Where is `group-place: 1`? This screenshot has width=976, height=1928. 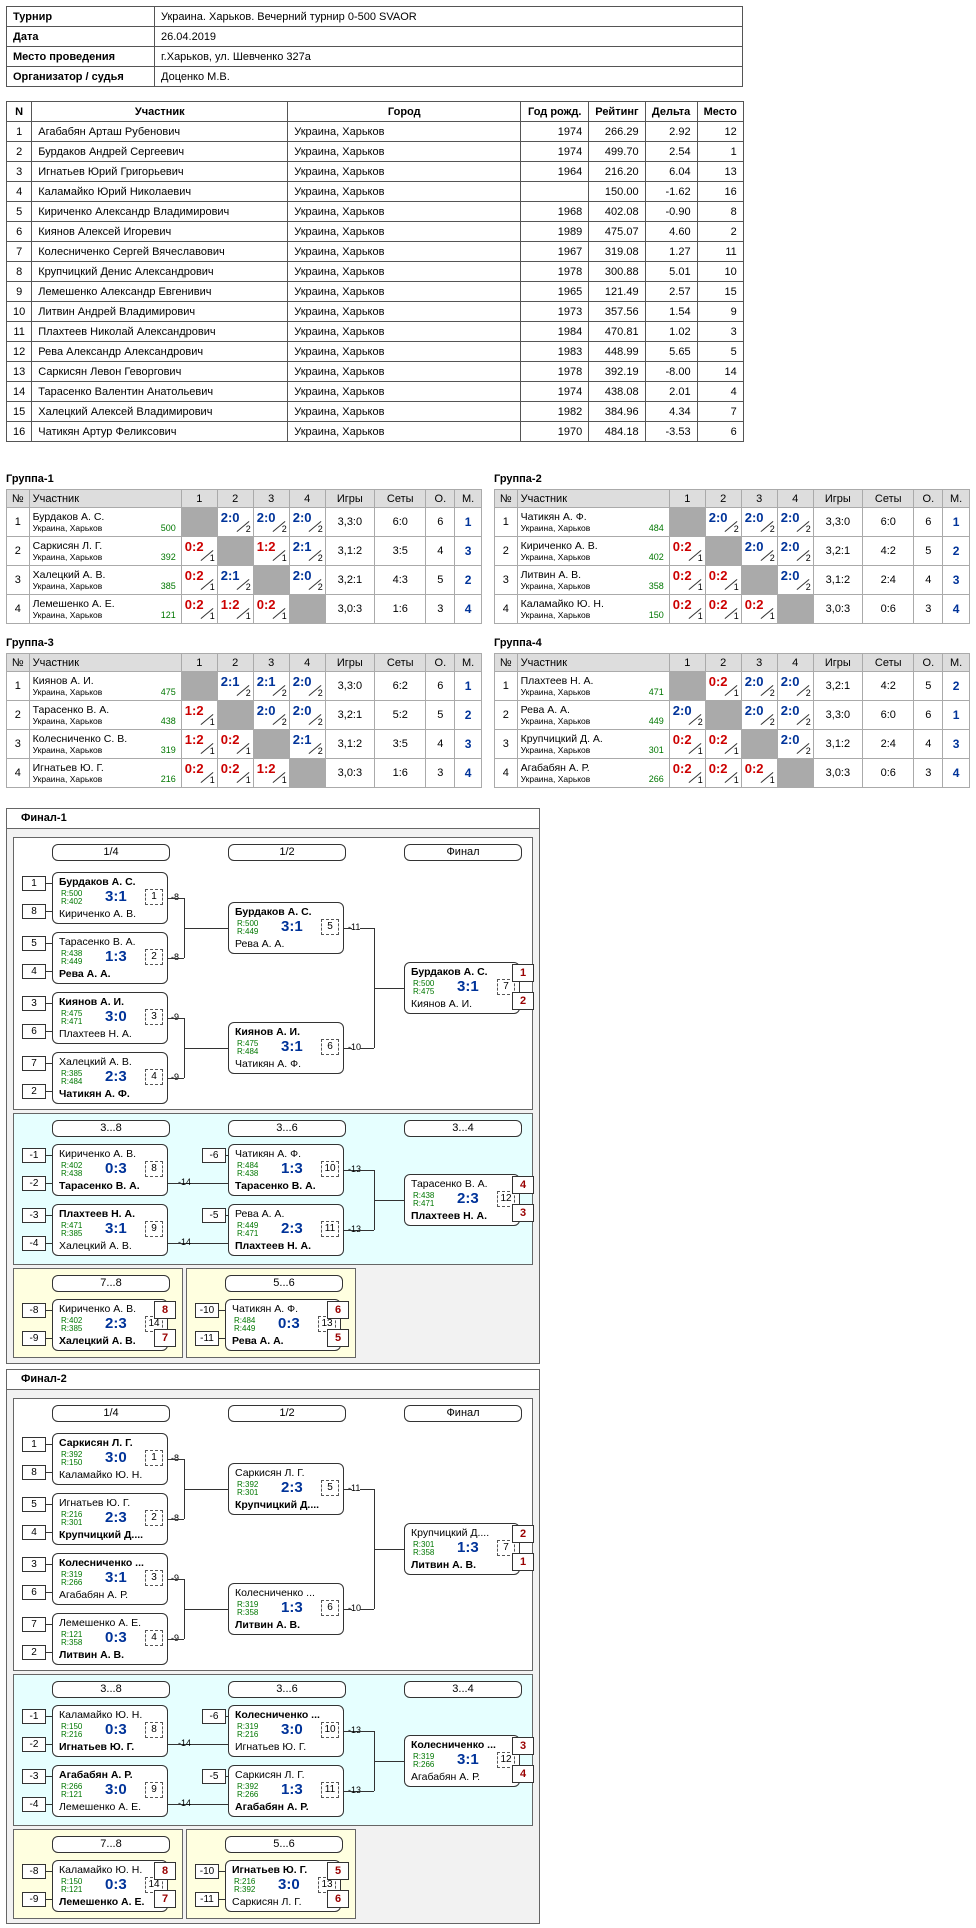 group-place: 1 is located at coordinates (956, 522).